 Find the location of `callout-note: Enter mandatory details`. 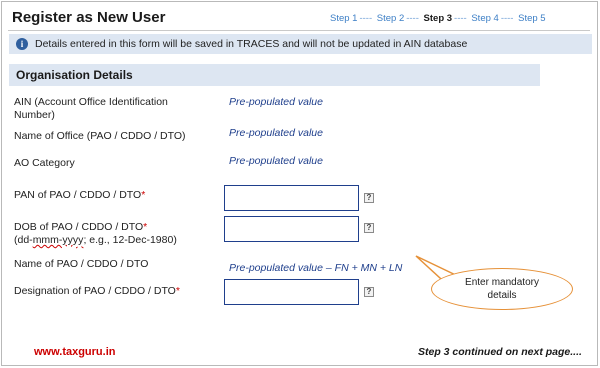

callout-note: Enter mandatory details is located at coordinates (502, 289).